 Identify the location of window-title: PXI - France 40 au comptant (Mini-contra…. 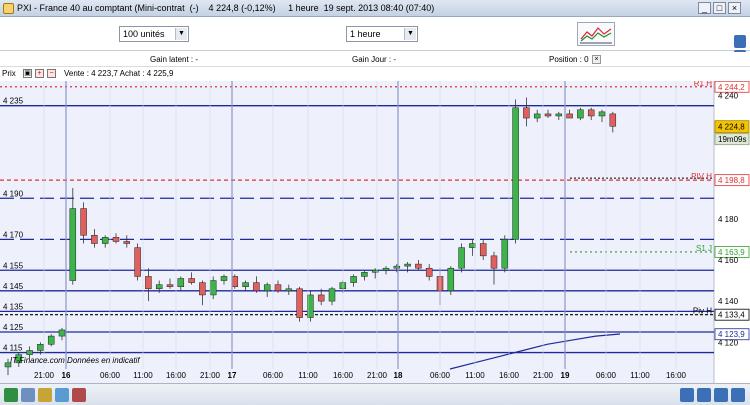
(226, 8).